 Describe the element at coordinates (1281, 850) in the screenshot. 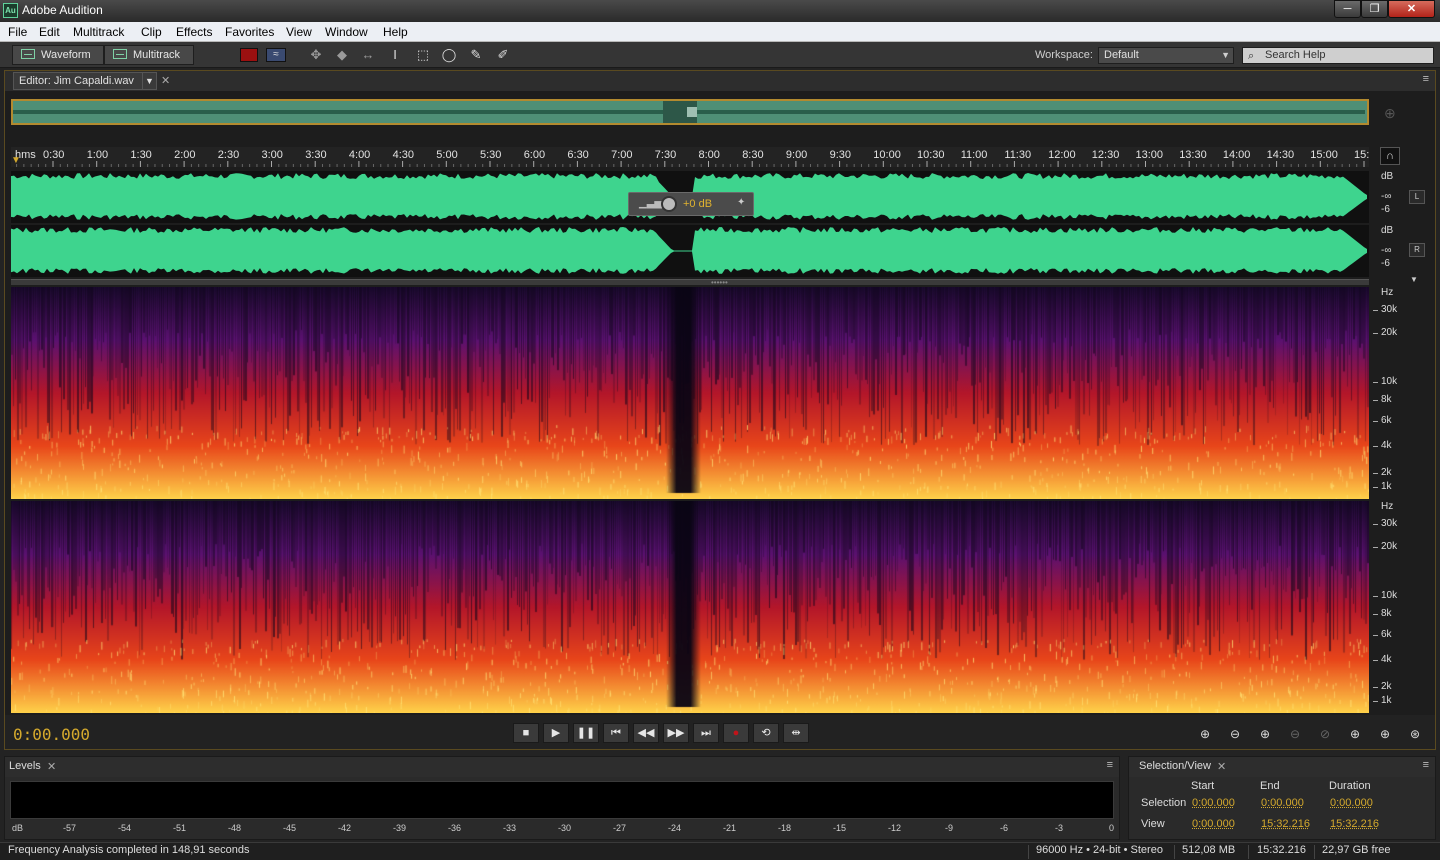

I see `file-duration: 15:32.216` at that location.